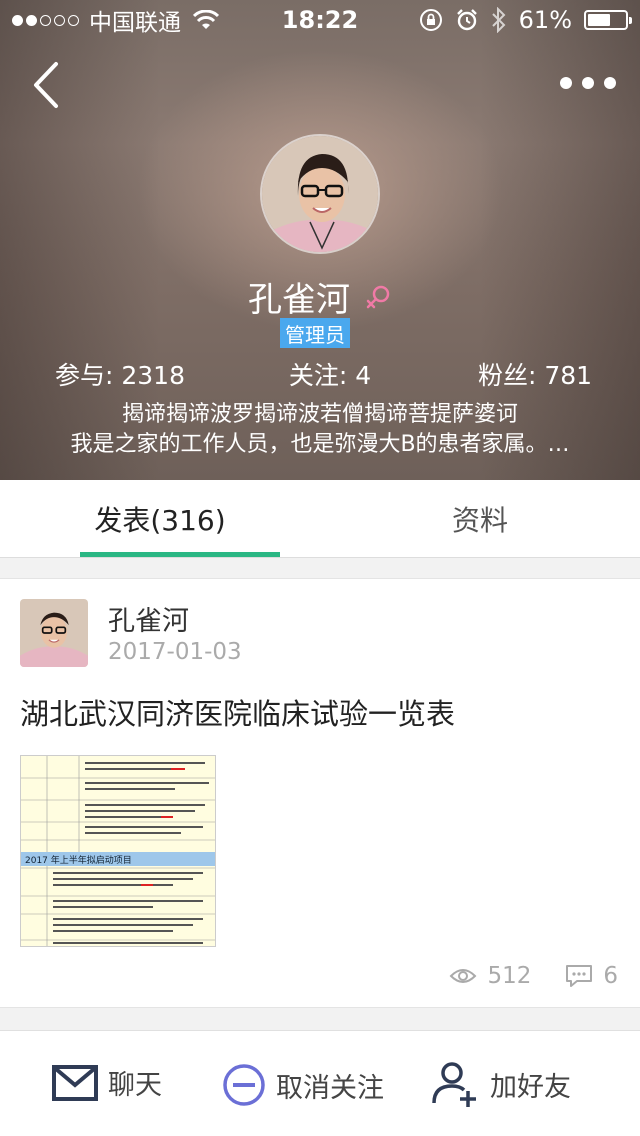 The width and height of the screenshot is (640, 1136). I want to click on unfollow-label: 取消关注, so click(330, 1088).